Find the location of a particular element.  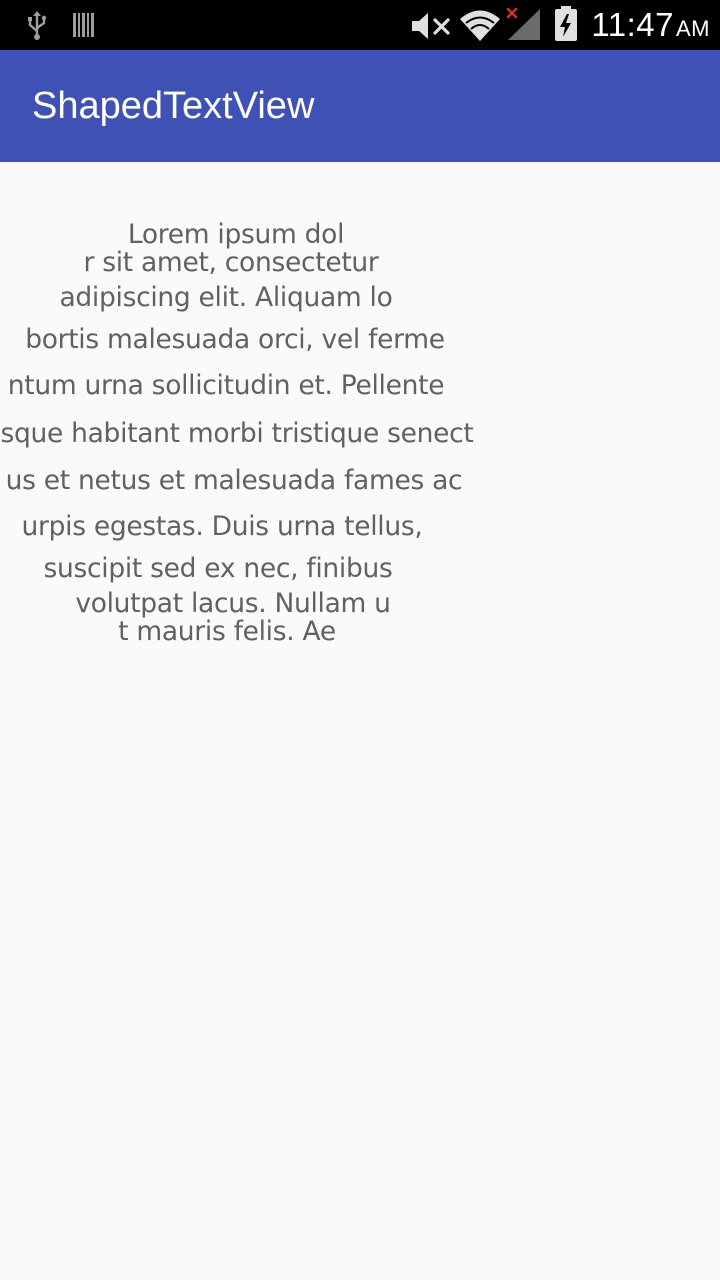

wifi-icon is located at coordinates (480, 25).